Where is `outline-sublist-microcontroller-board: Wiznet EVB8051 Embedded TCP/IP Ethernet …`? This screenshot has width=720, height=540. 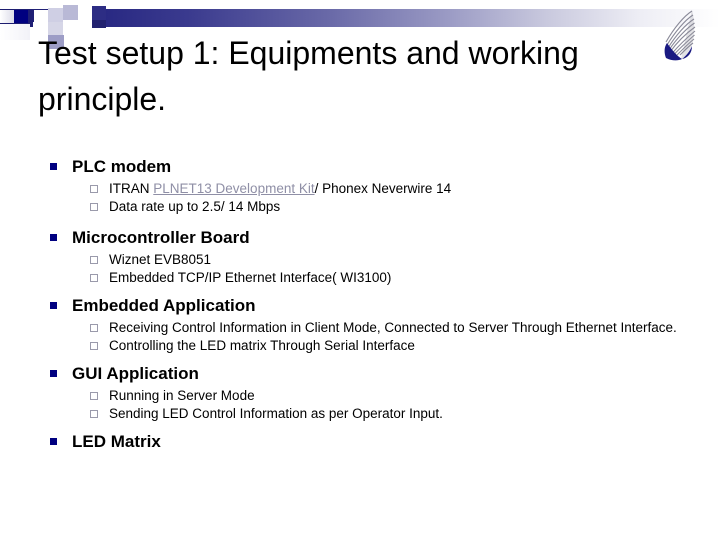
outline-sublist-microcontroller-board: Wiznet EVB8051 Embedded TCP/IP Ethernet … is located at coordinates (369, 268).